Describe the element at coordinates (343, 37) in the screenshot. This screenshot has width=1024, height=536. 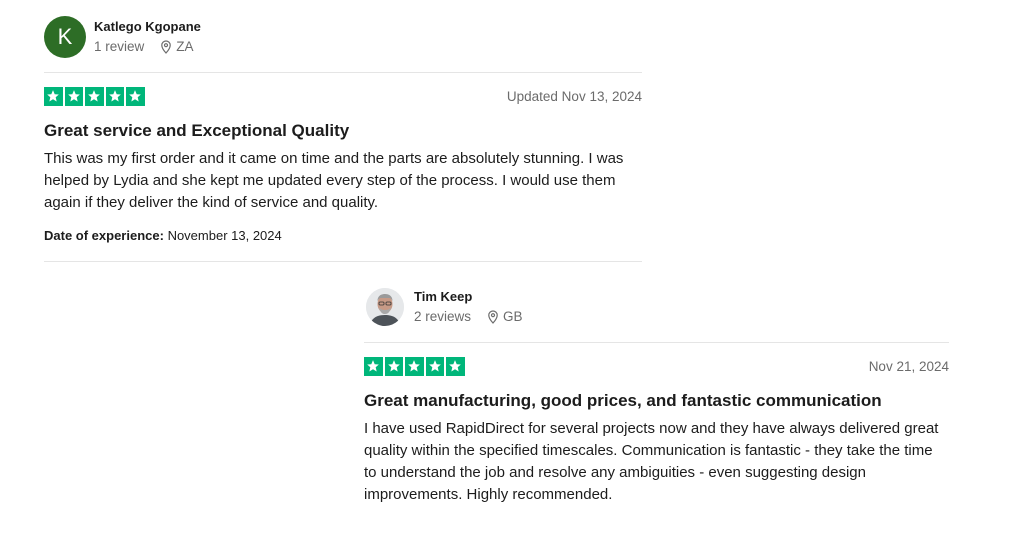
I see `reviewer-header: K Katlego Kgopane 1 review ZA` at that location.